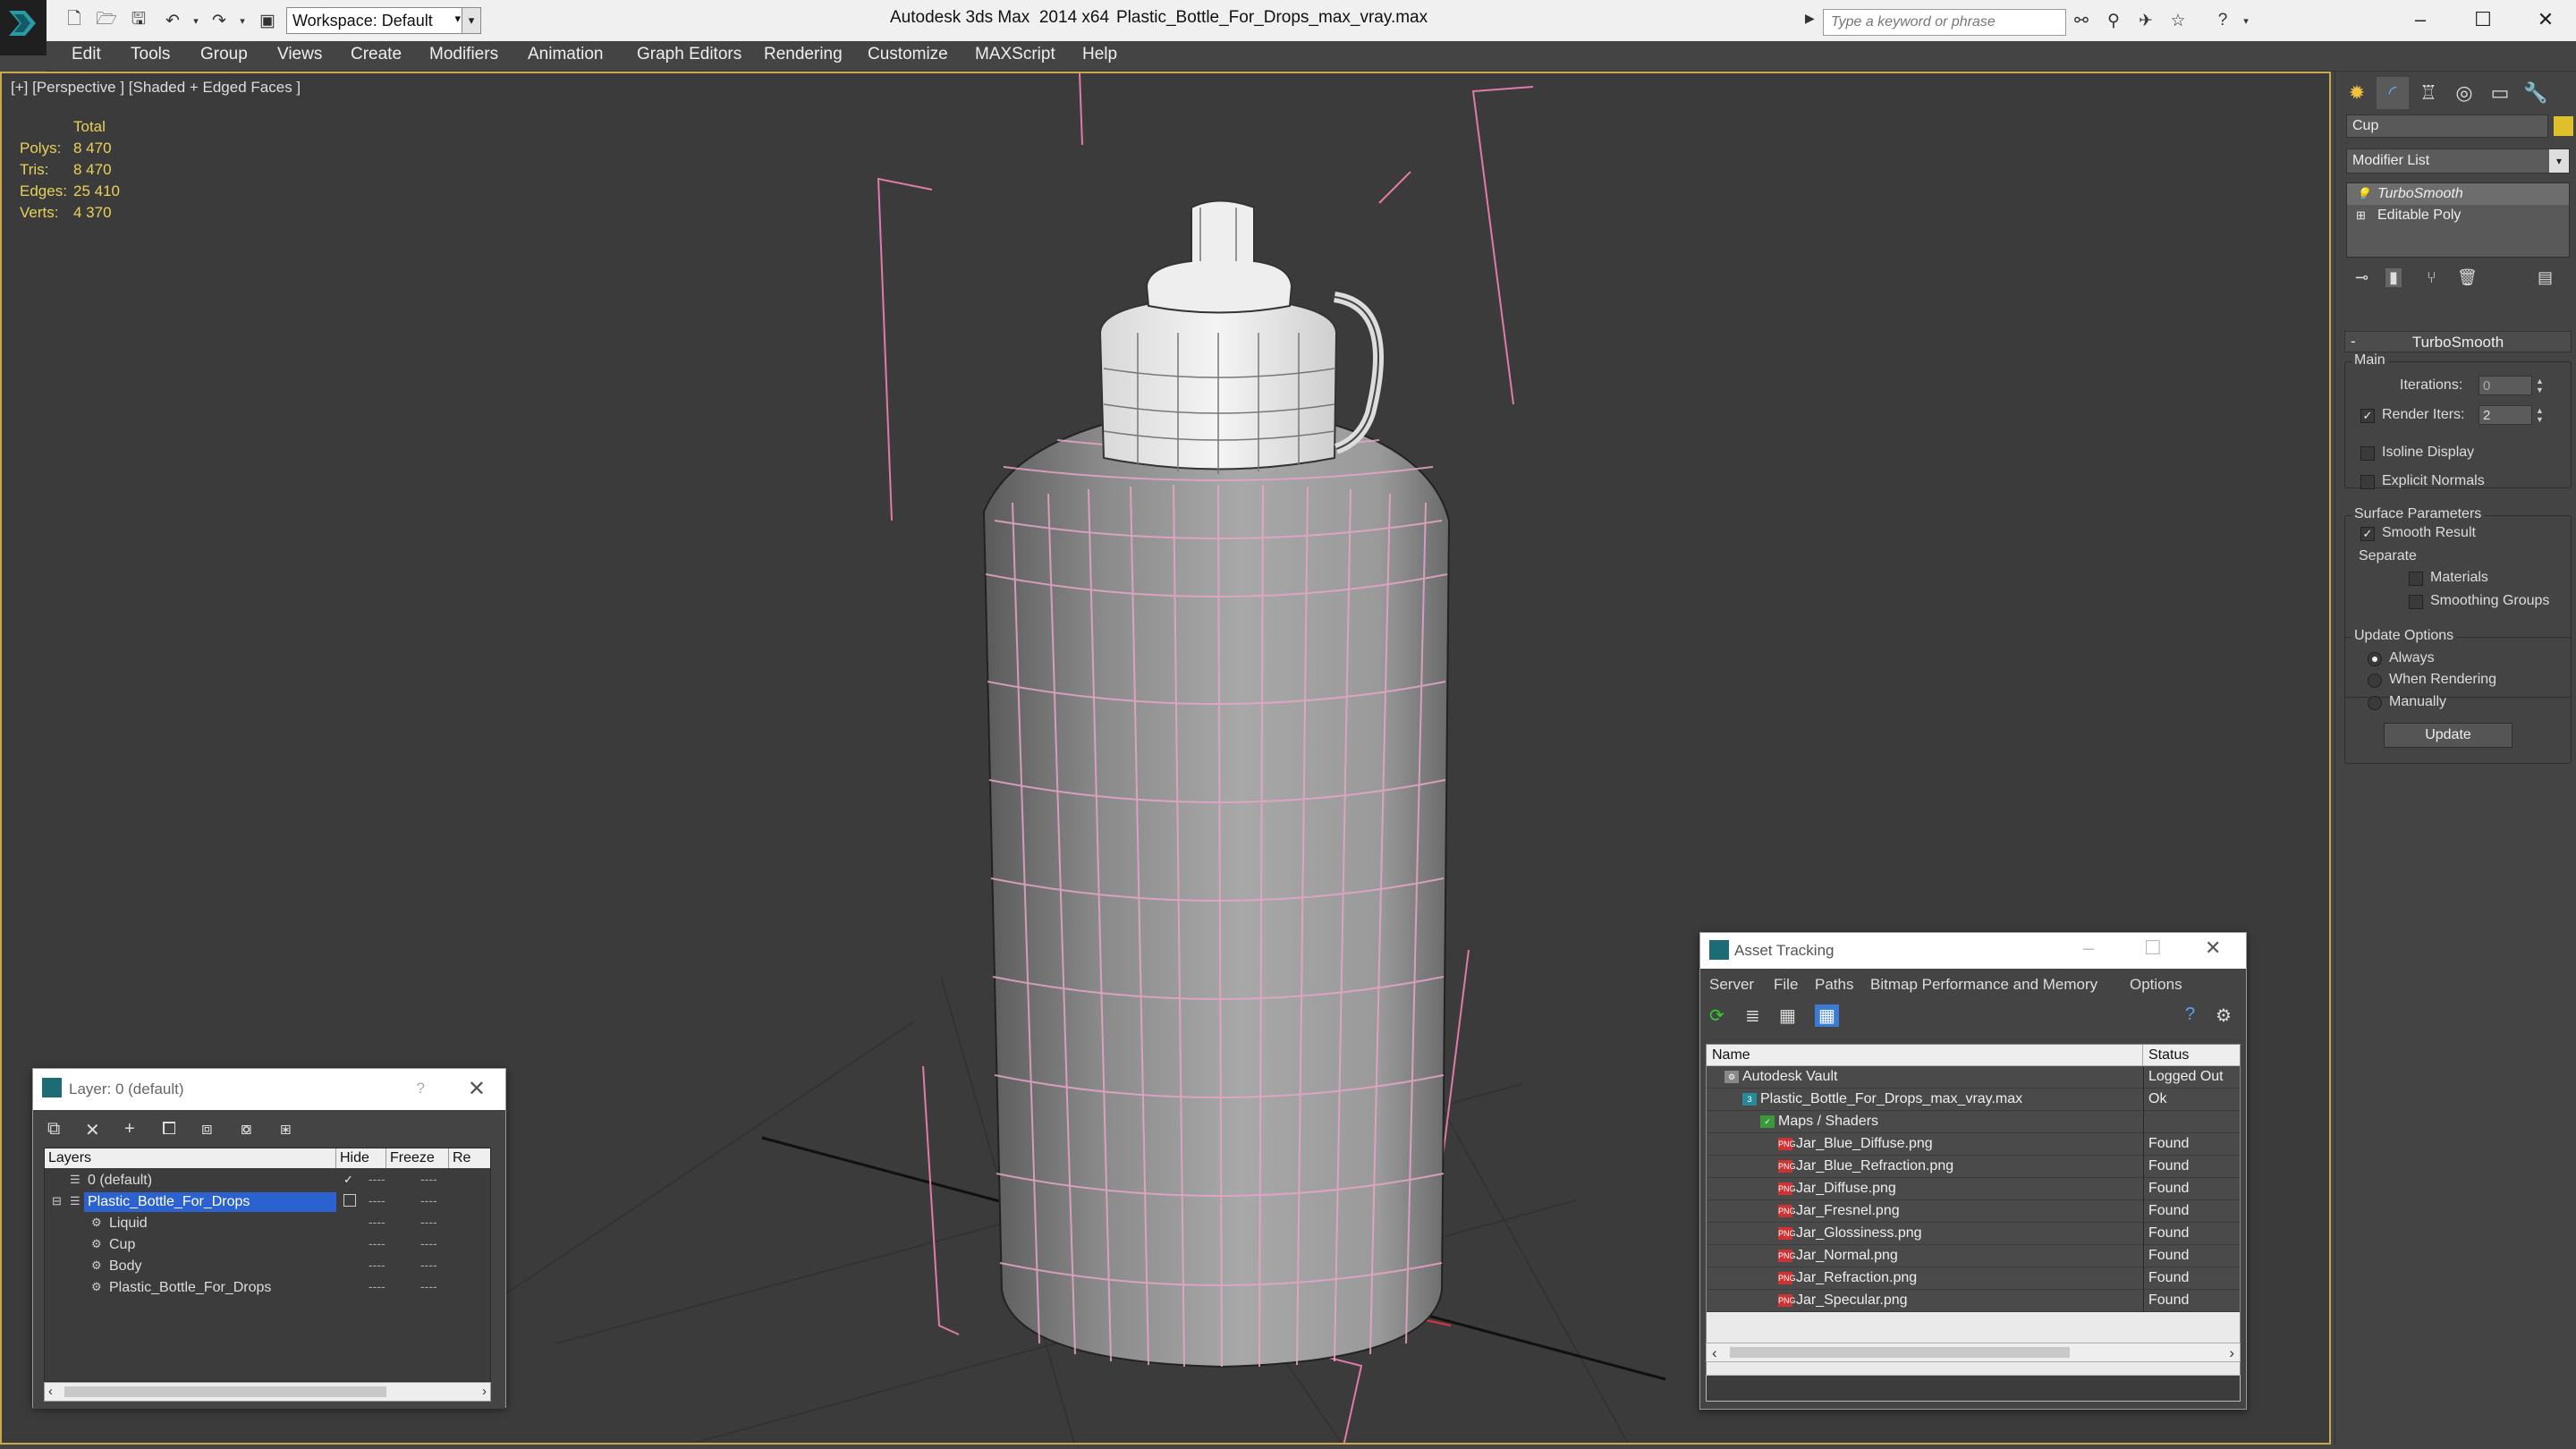 This screenshot has width=2576, height=1449. I want to click on layer-row-plastic-bottle-object: ⚙ Plastic_Bottle_For_Drops ---- ----, so click(267, 1288).